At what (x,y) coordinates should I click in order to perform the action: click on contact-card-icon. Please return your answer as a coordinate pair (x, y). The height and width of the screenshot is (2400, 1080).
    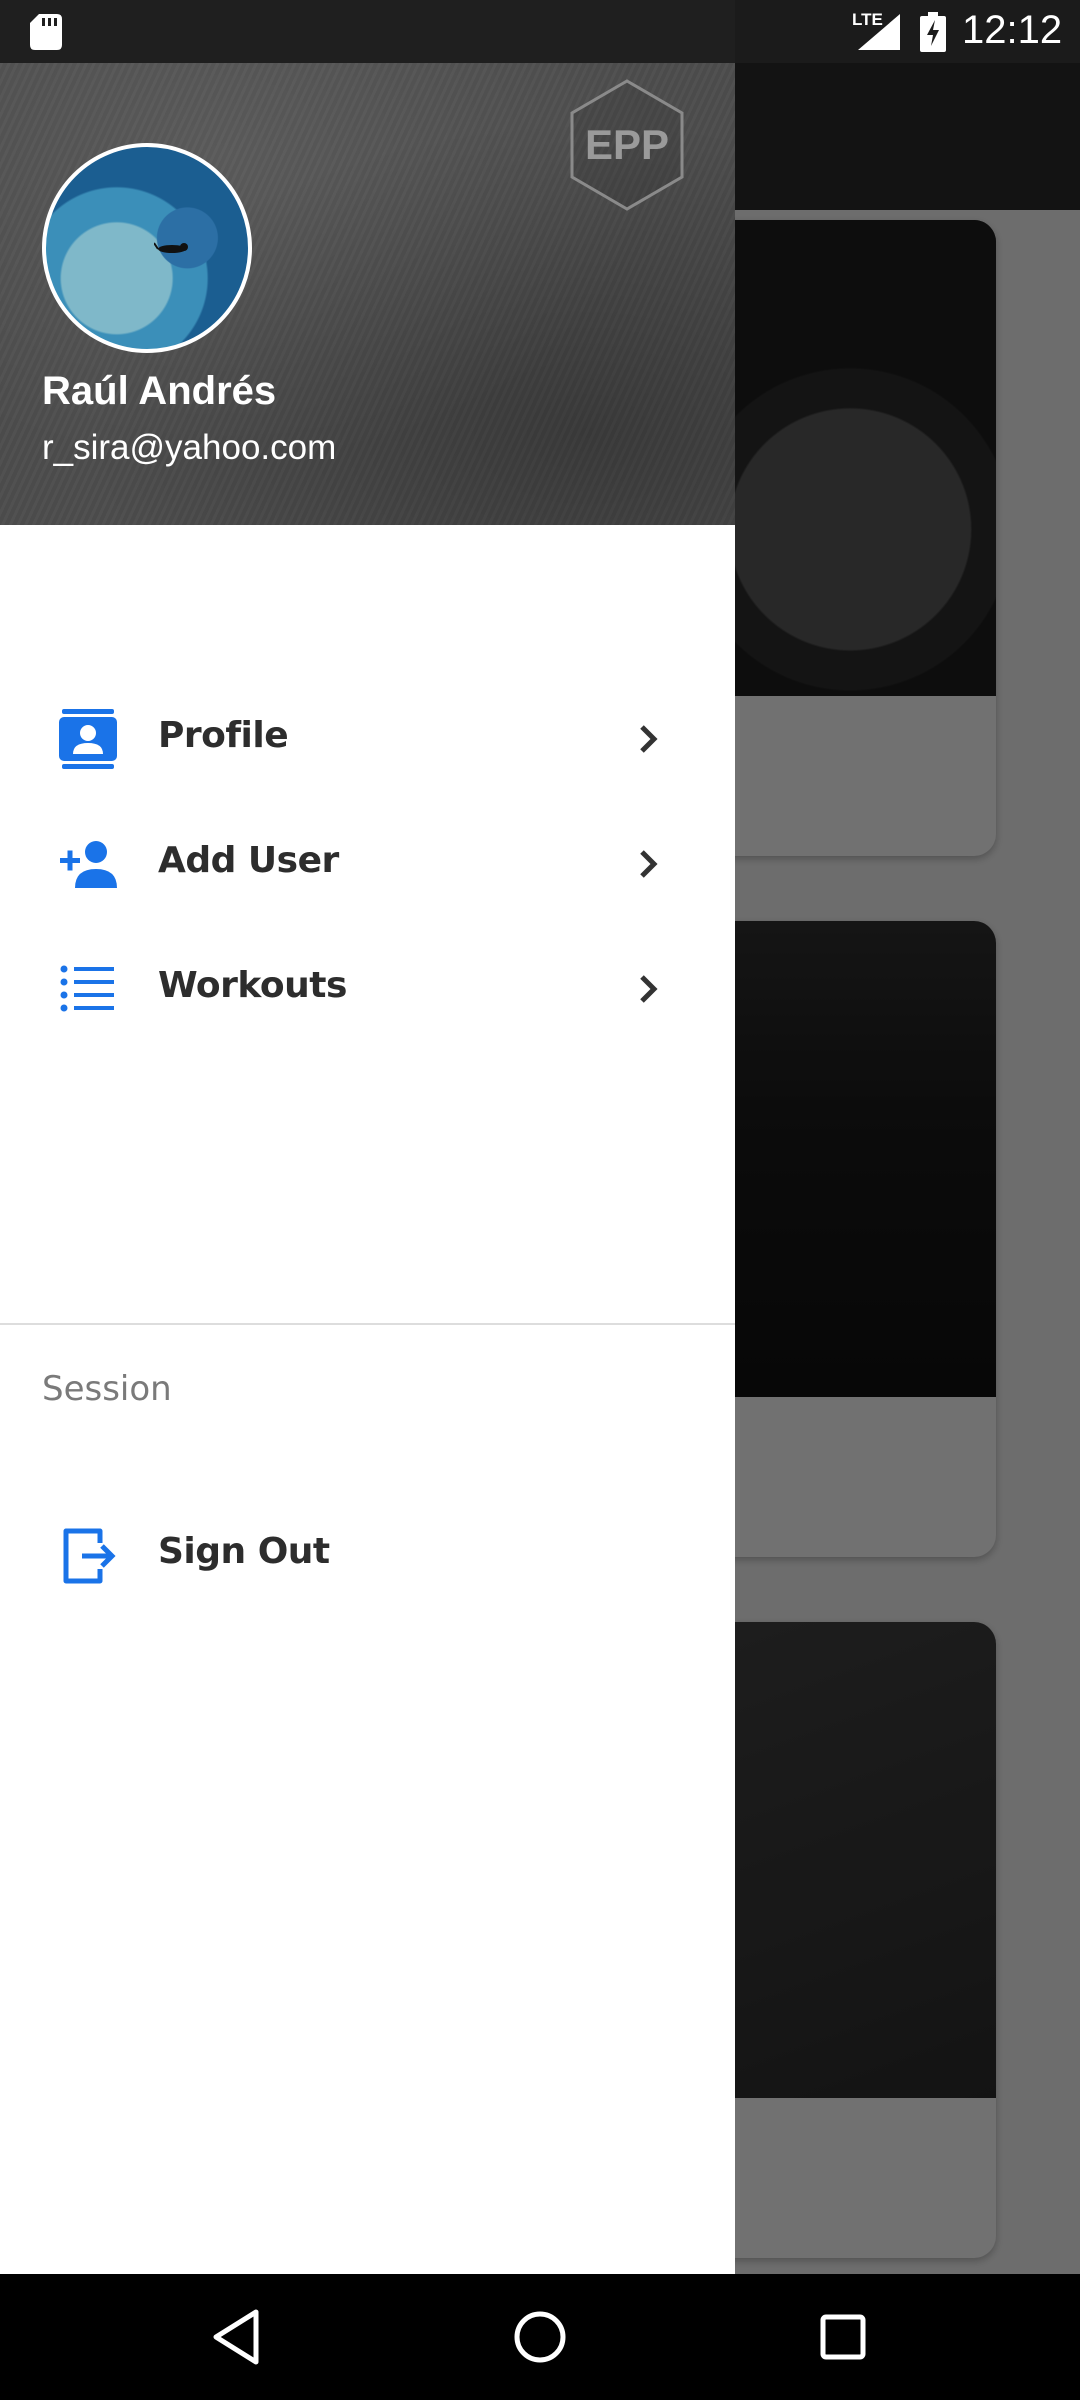
    Looking at the image, I should click on (88, 739).